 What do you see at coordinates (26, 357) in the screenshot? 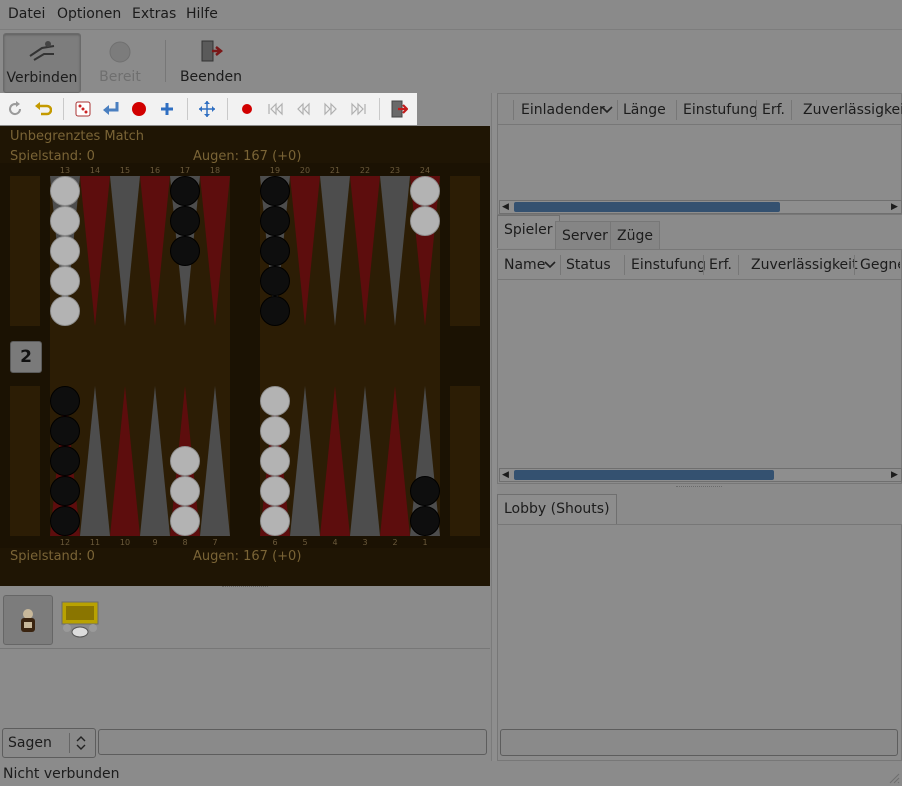
I see `doubling-cube: 2` at bounding box center [26, 357].